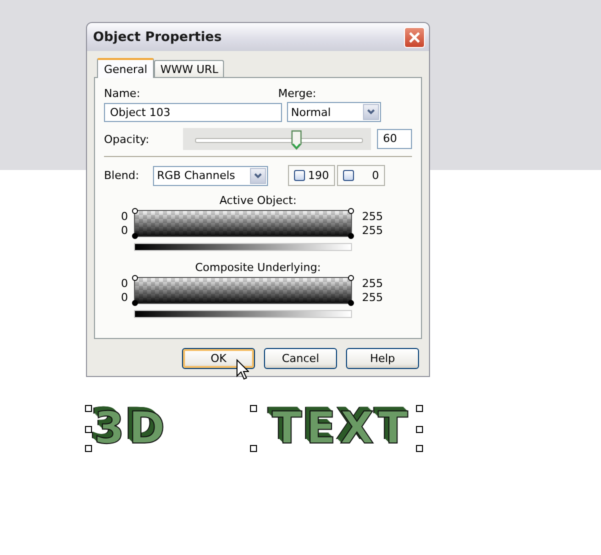 This screenshot has width=601, height=555. I want to click on field-label: Opacity:, so click(127, 139).